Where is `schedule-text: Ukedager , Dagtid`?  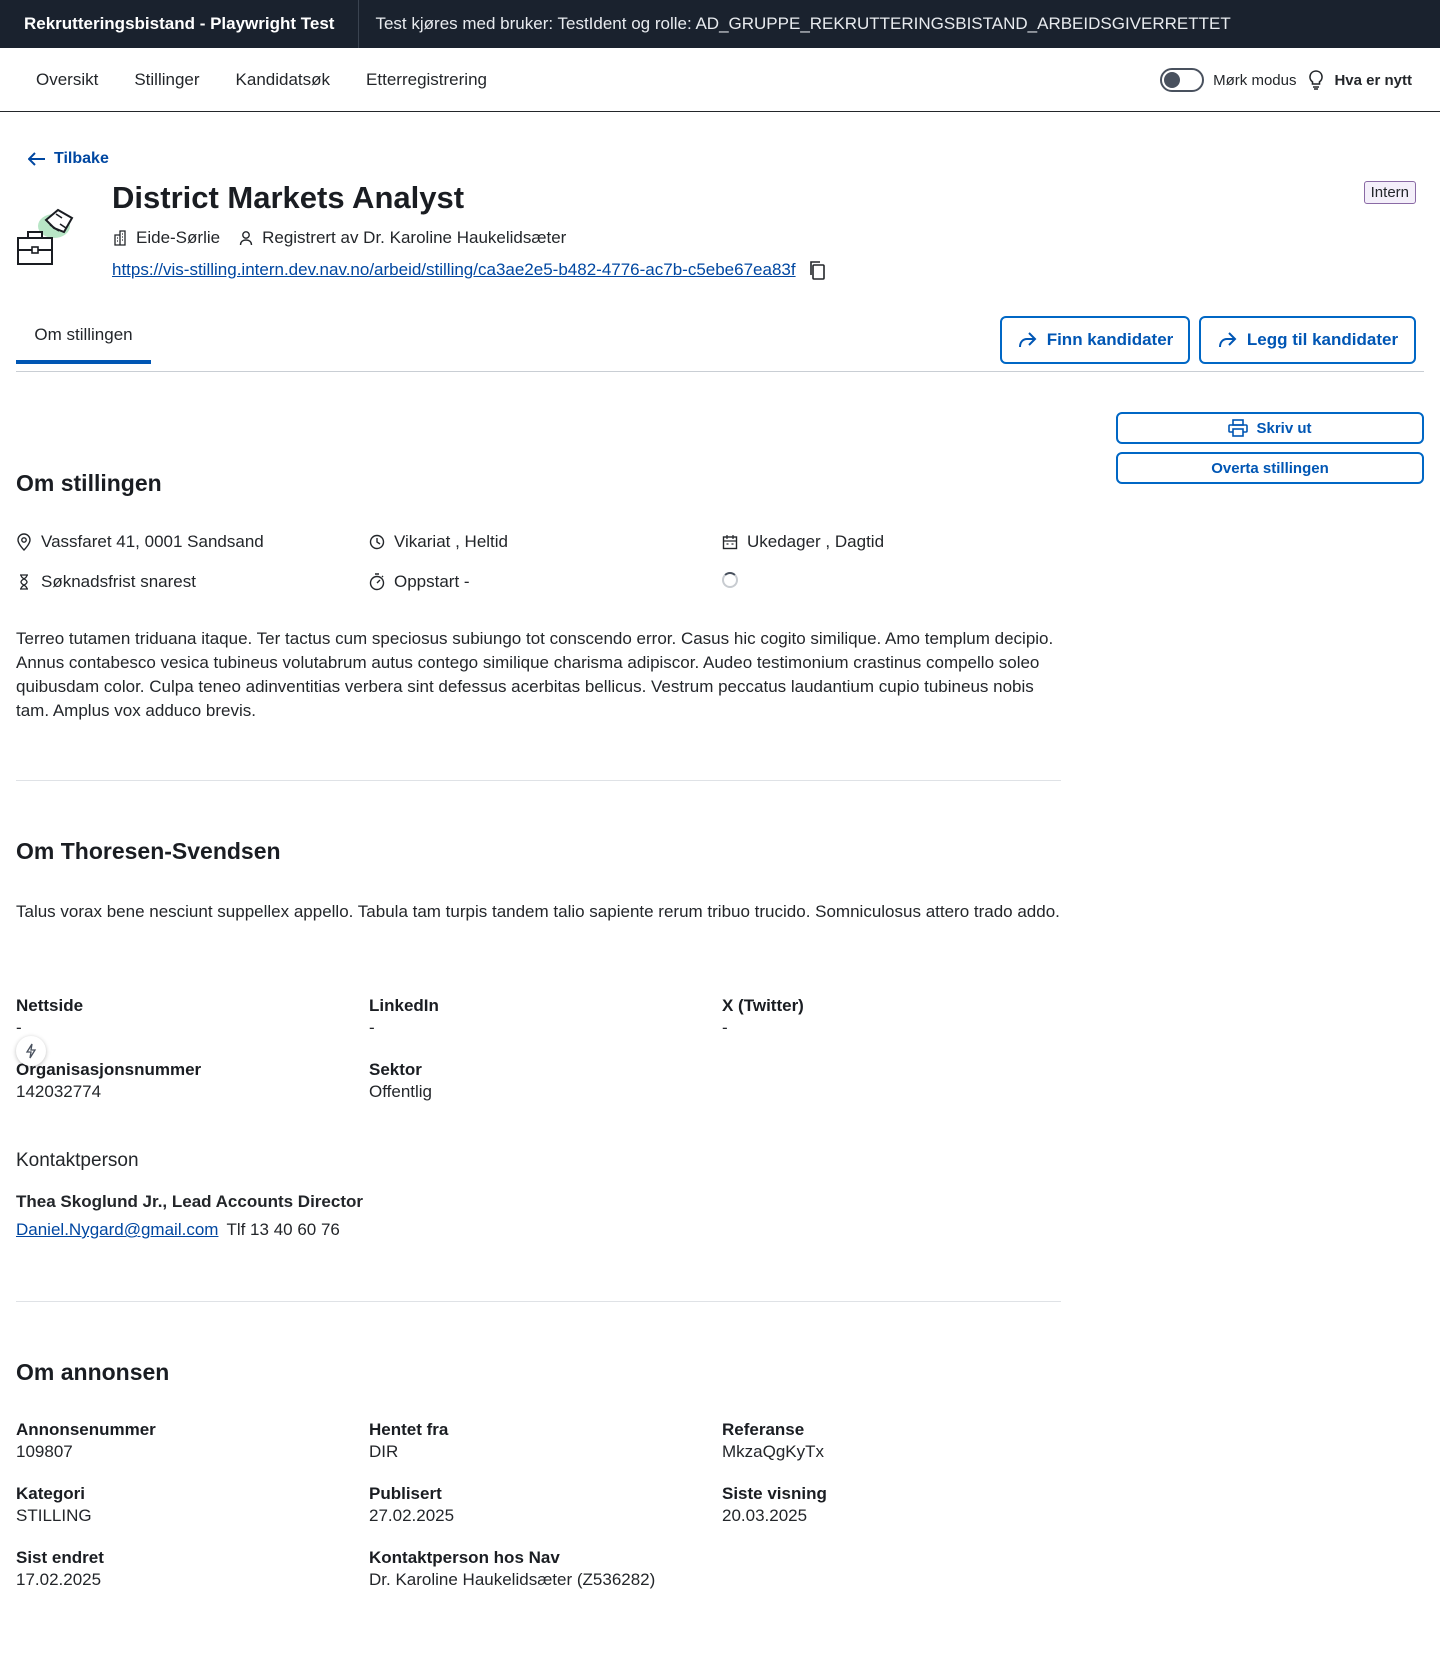 schedule-text: Ukedager , Dagtid is located at coordinates (816, 541).